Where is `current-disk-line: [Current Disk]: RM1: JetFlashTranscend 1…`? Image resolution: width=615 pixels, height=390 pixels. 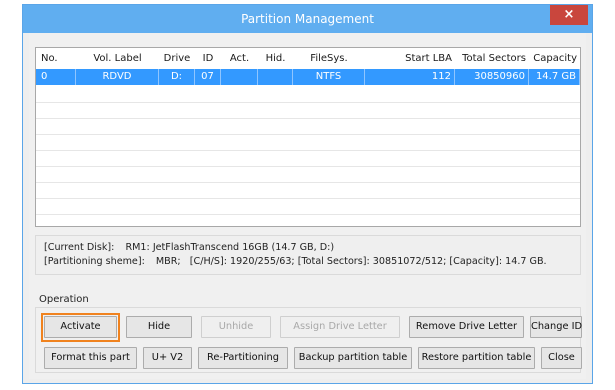
current-disk-line: [Current Disk]: RM1: JetFlashTranscend 1… is located at coordinates (189, 247).